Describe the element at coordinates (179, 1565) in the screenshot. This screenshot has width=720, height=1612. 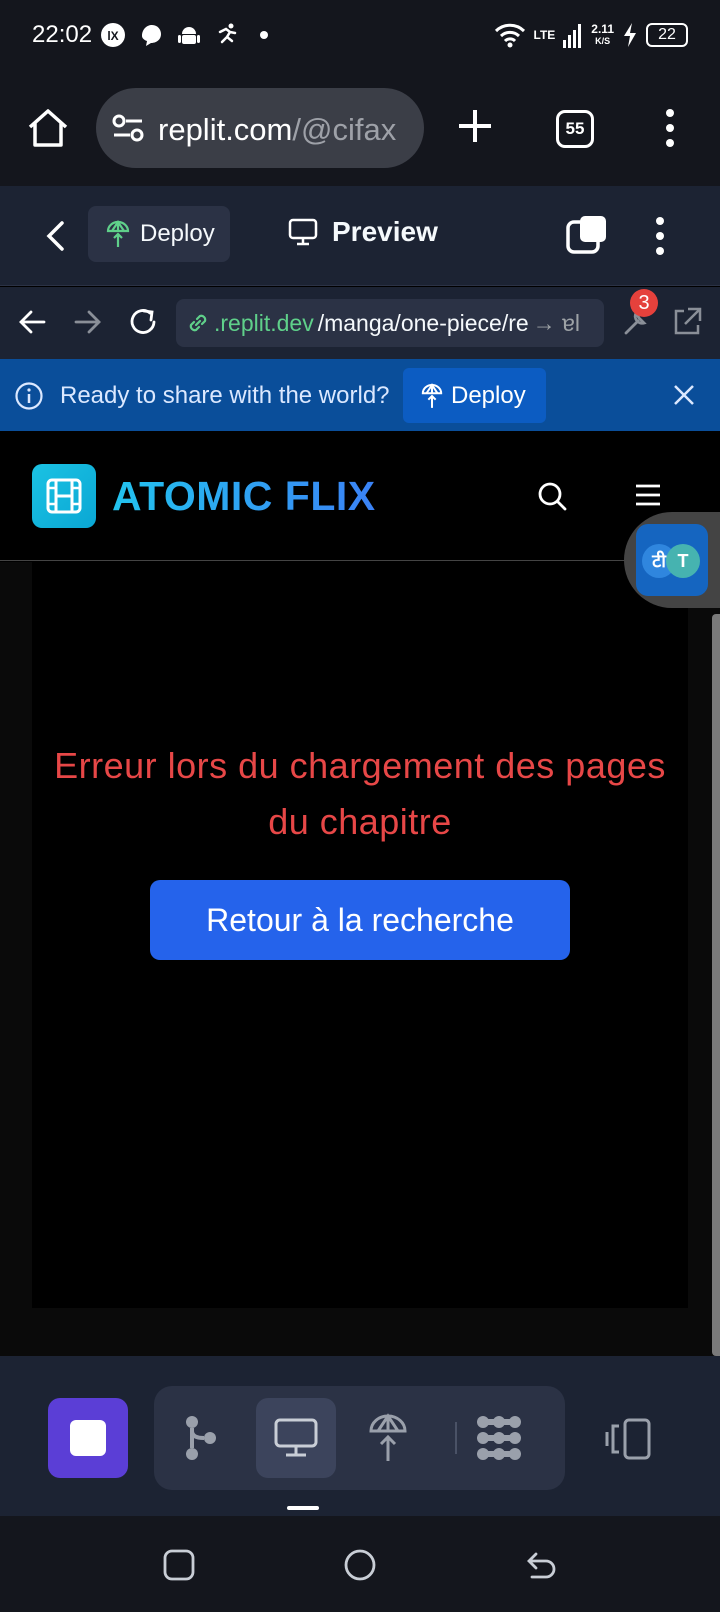
I see `recents-icon` at that location.